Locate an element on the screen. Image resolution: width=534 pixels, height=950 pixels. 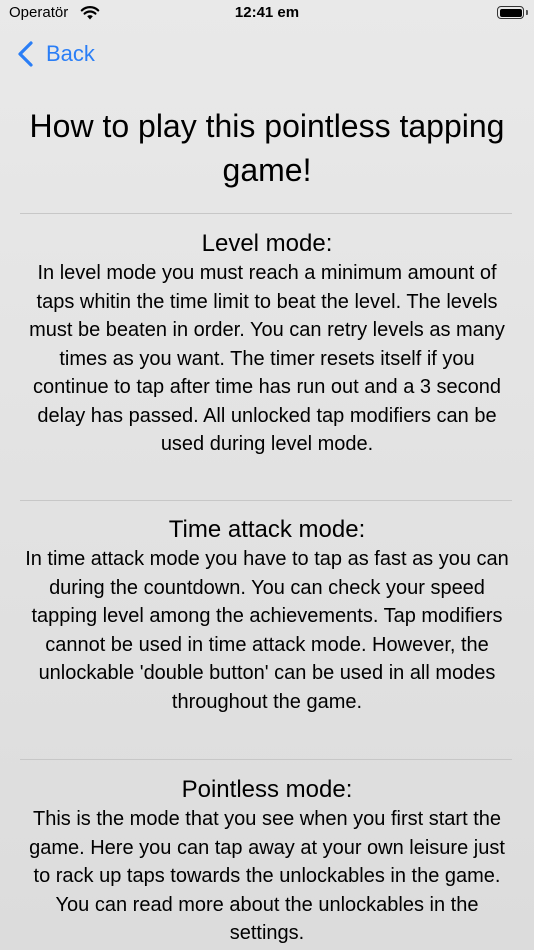
battery-level is located at coordinates (510, 12).